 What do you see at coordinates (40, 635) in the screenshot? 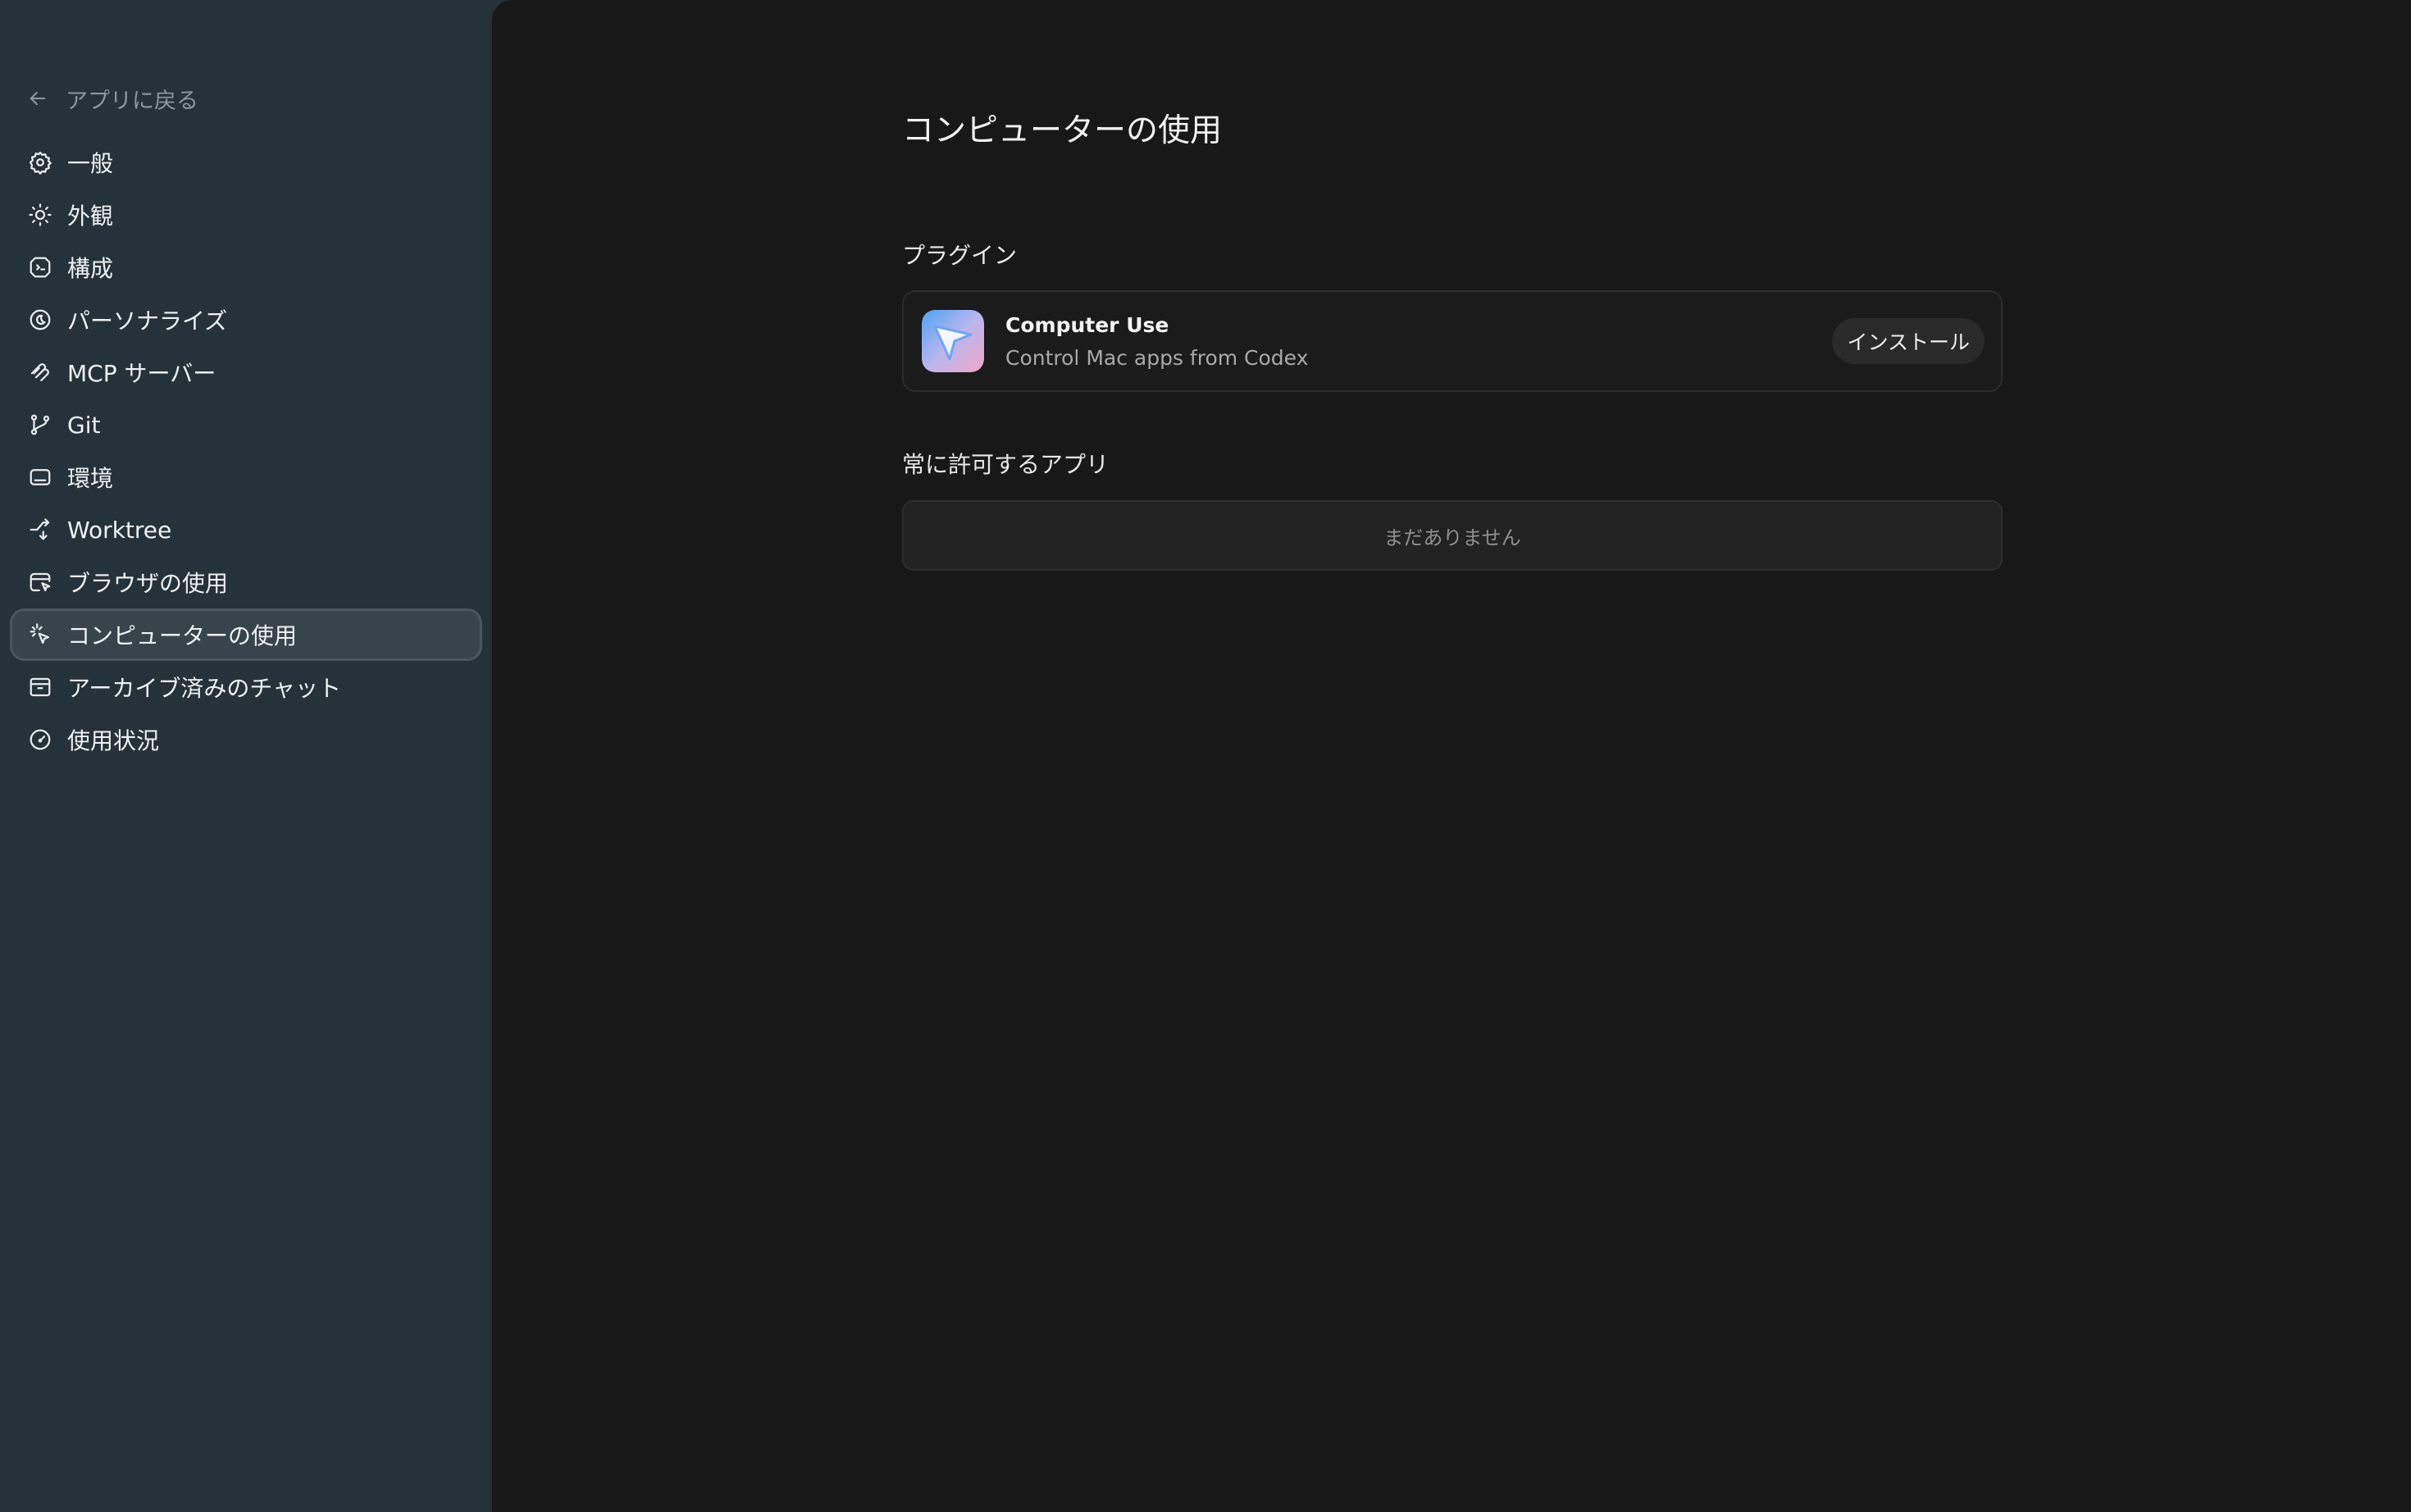
I see `computer-use-cursor-icon` at bounding box center [40, 635].